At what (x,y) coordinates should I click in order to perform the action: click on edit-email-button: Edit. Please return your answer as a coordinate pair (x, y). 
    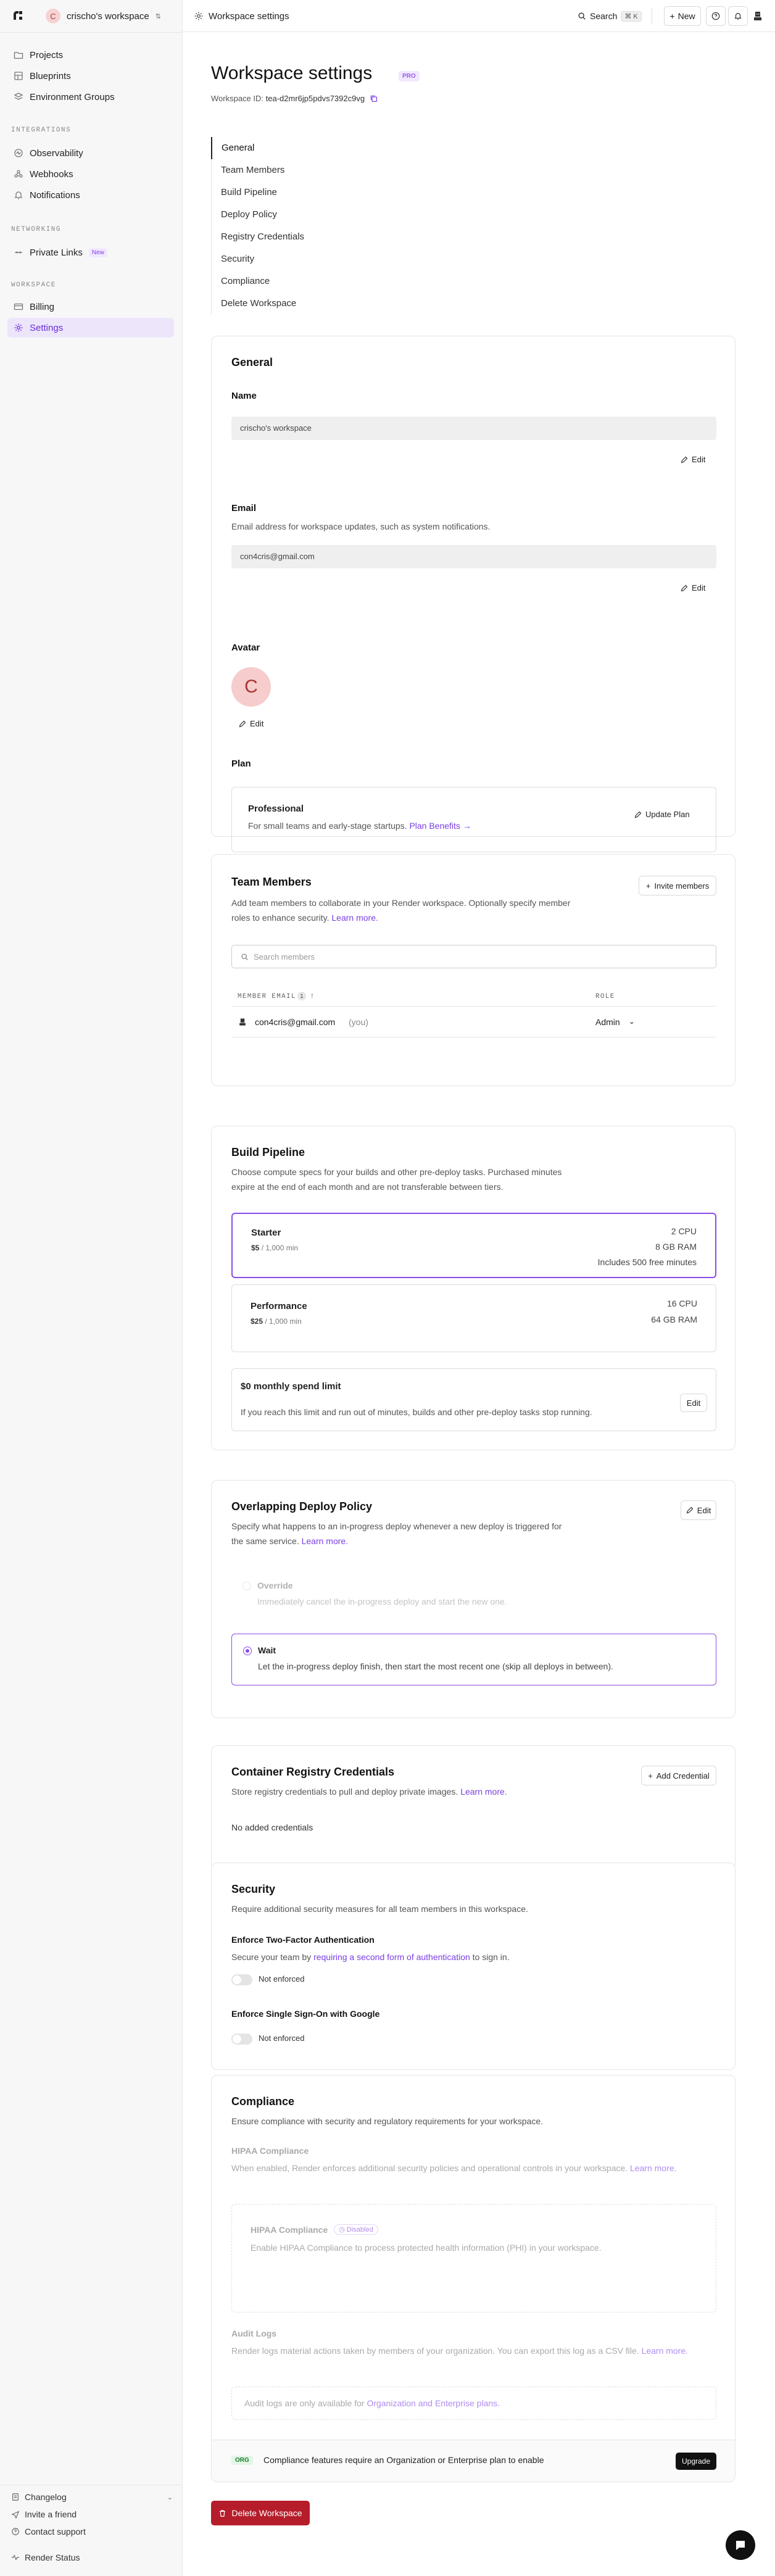
    Looking at the image, I should click on (693, 587).